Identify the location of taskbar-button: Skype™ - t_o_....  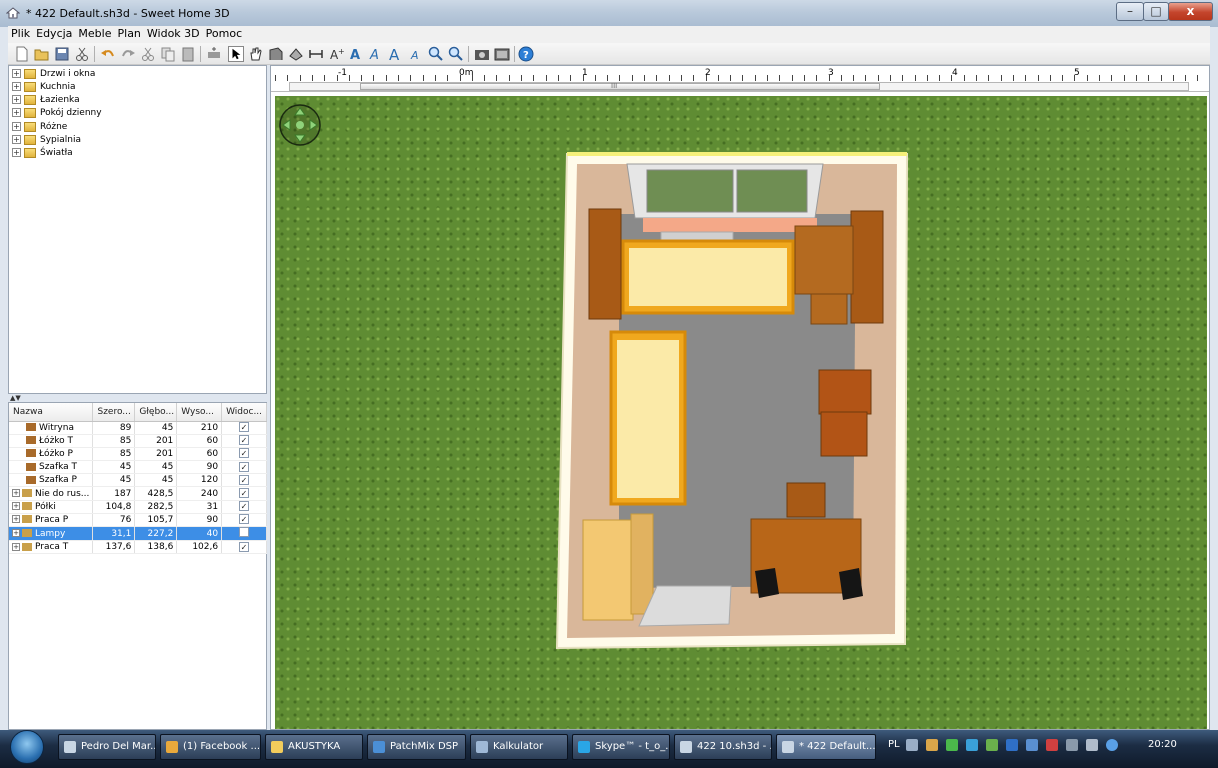
(621, 747).